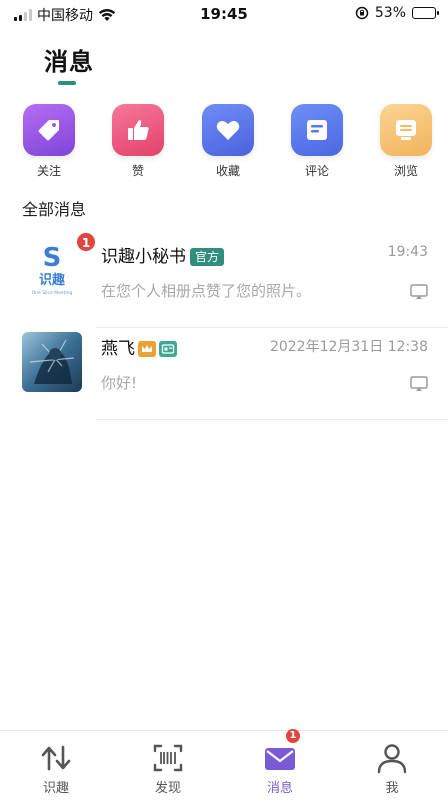 The height and width of the screenshot is (800, 448). What do you see at coordinates (279, 788) in the screenshot?
I see `tab-label: 消息` at bounding box center [279, 788].